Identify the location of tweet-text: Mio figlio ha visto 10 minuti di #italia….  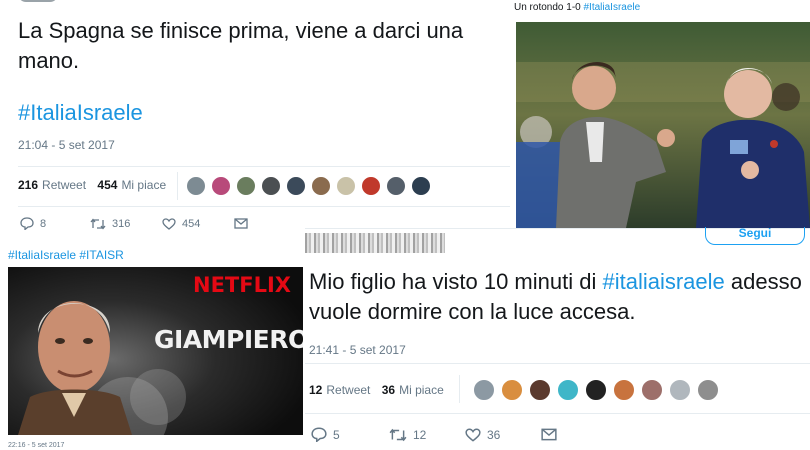
(559, 297).